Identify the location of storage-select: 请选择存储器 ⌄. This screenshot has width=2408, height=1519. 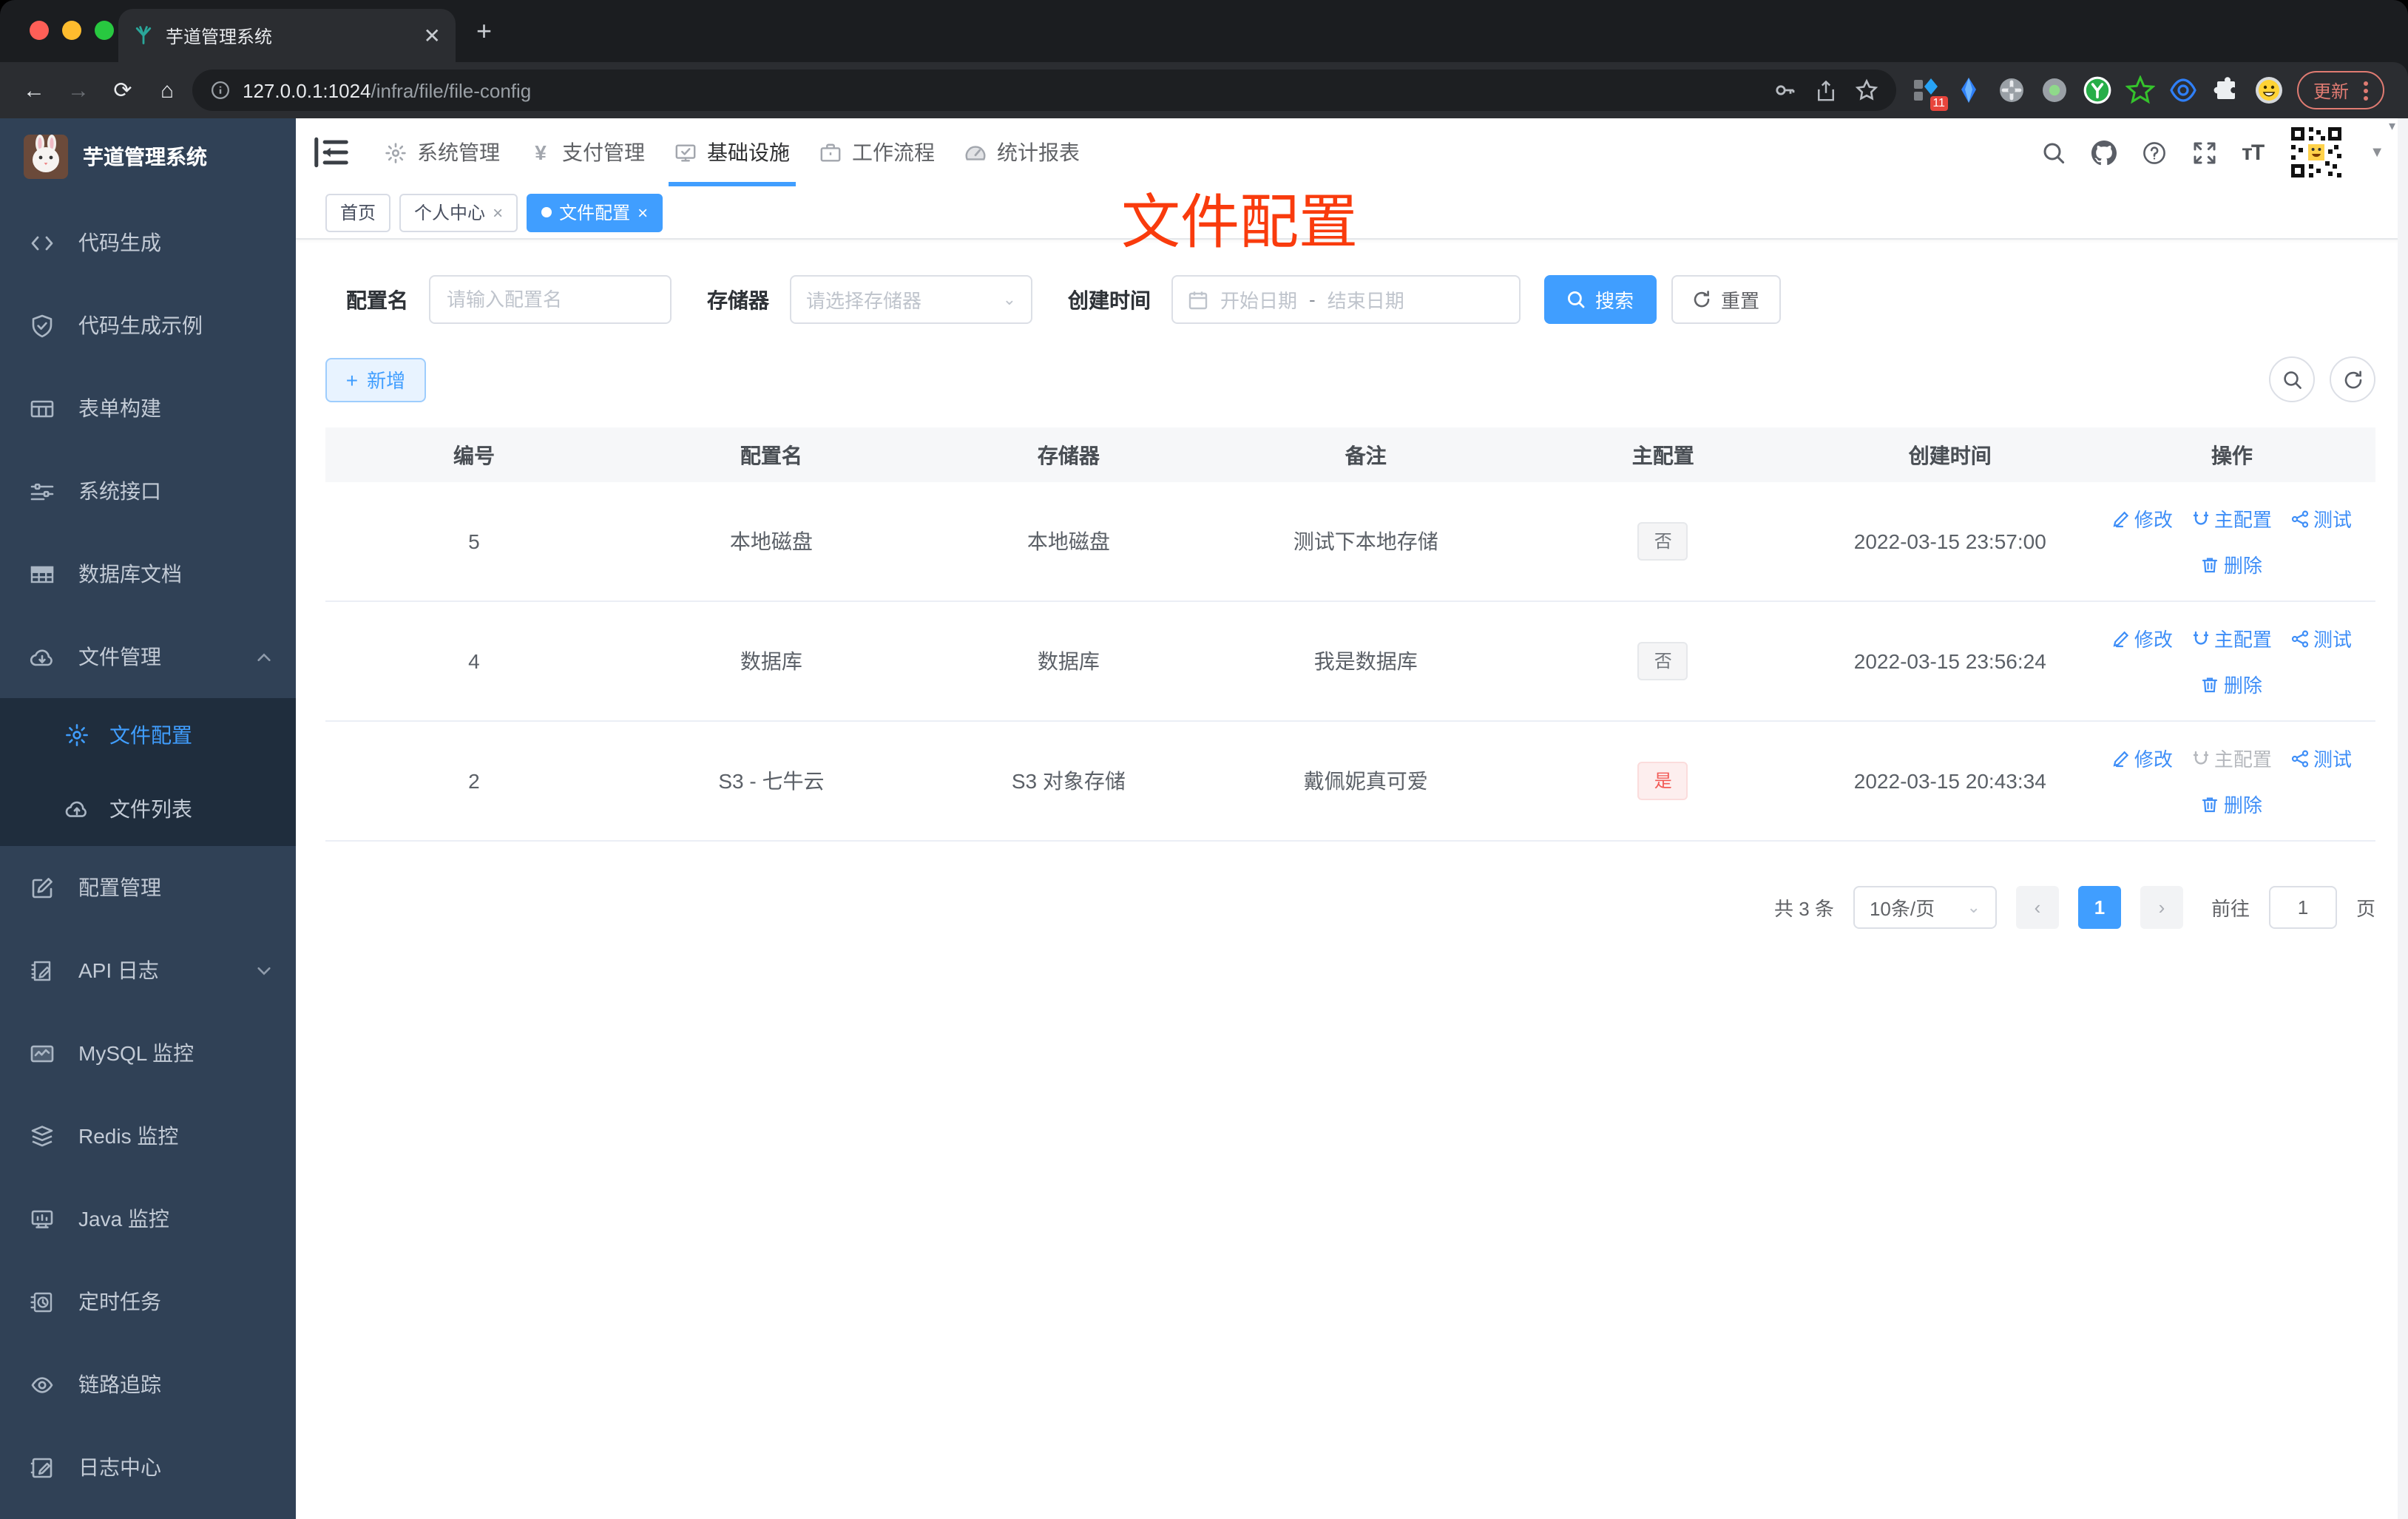
(911, 299).